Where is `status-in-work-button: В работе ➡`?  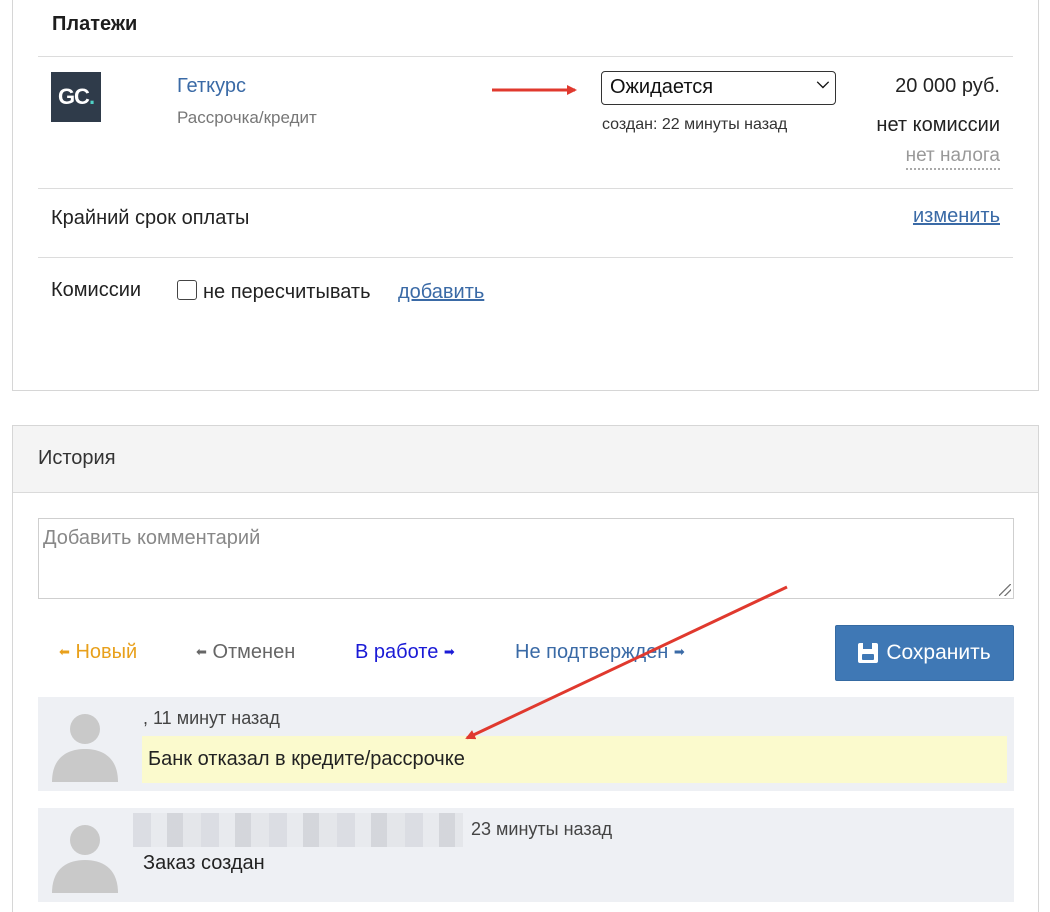
status-in-work-button: В работе ➡ is located at coordinates (405, 652).